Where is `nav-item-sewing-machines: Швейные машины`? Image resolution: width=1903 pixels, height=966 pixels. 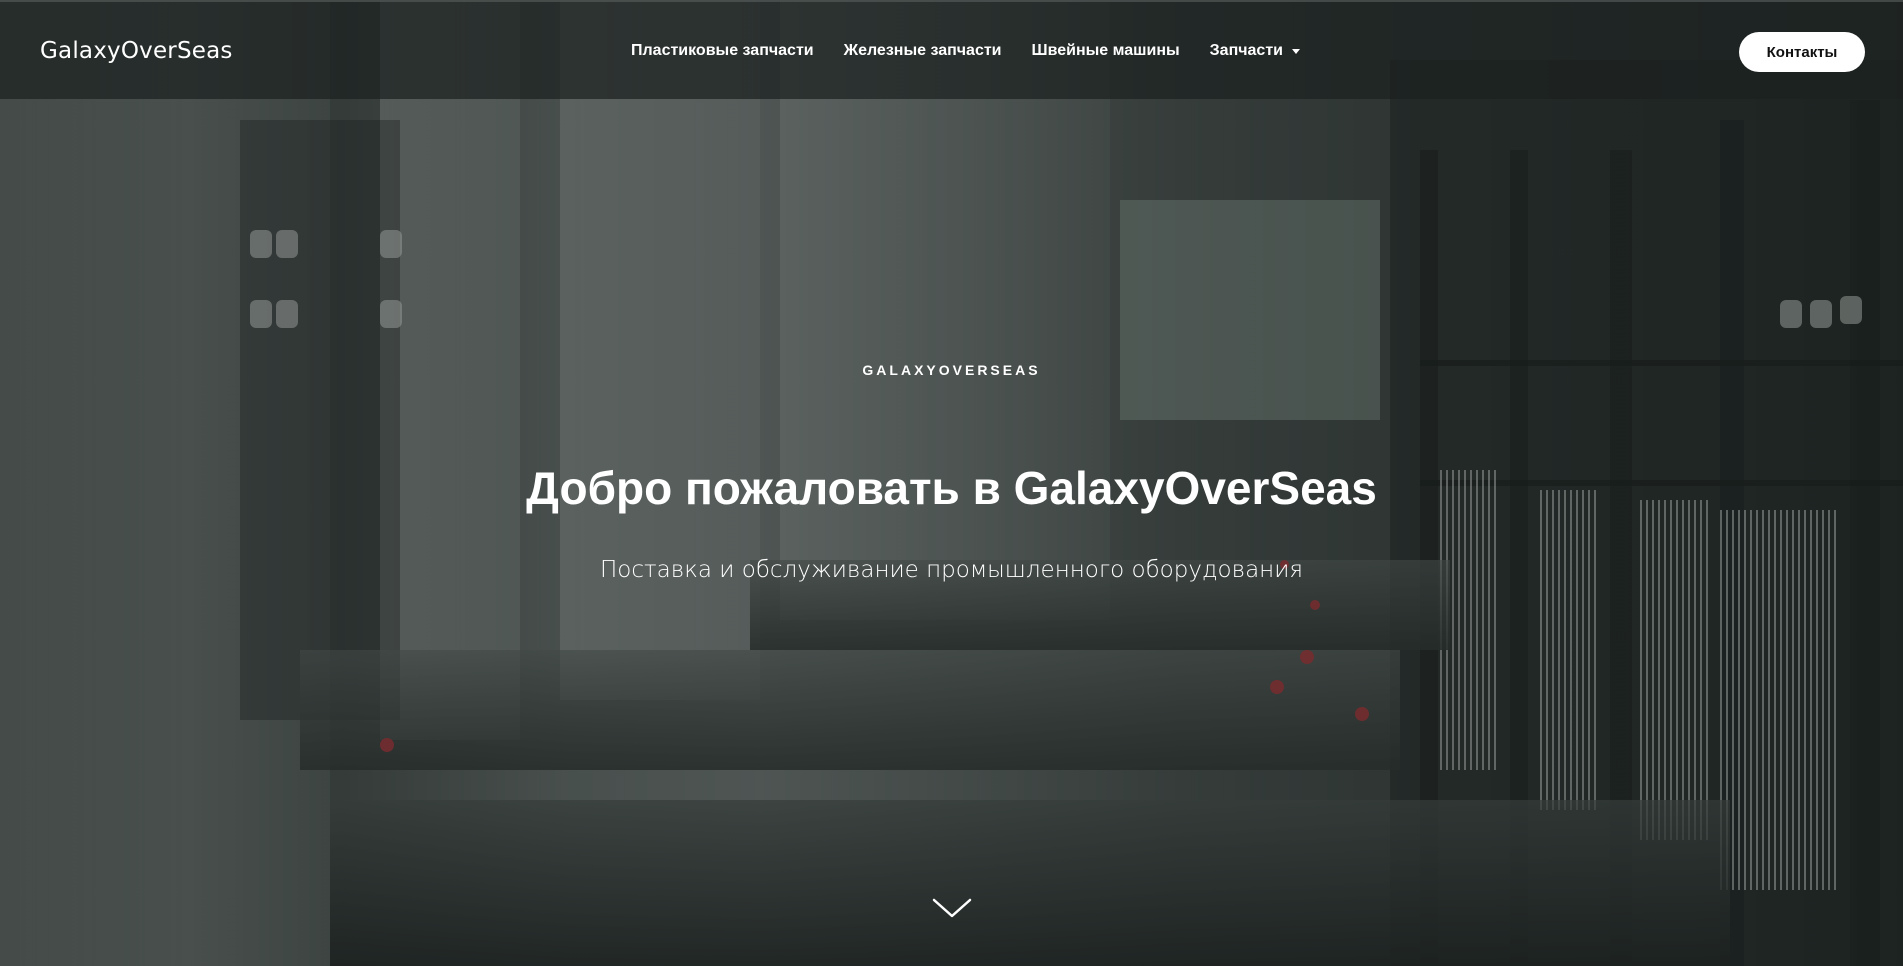
nav-item-sewing-machines: Швейные машины is located at coordinates (1106, 51).